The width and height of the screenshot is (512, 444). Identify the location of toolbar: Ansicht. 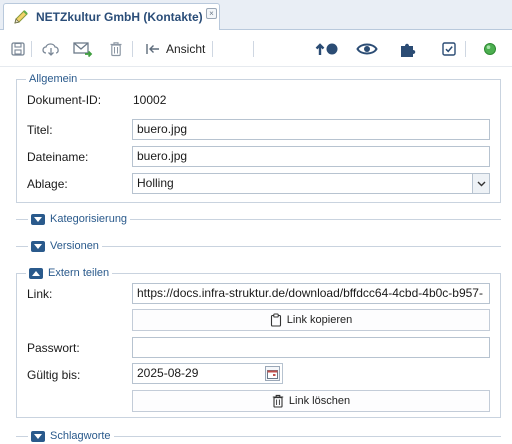
(256, 49).